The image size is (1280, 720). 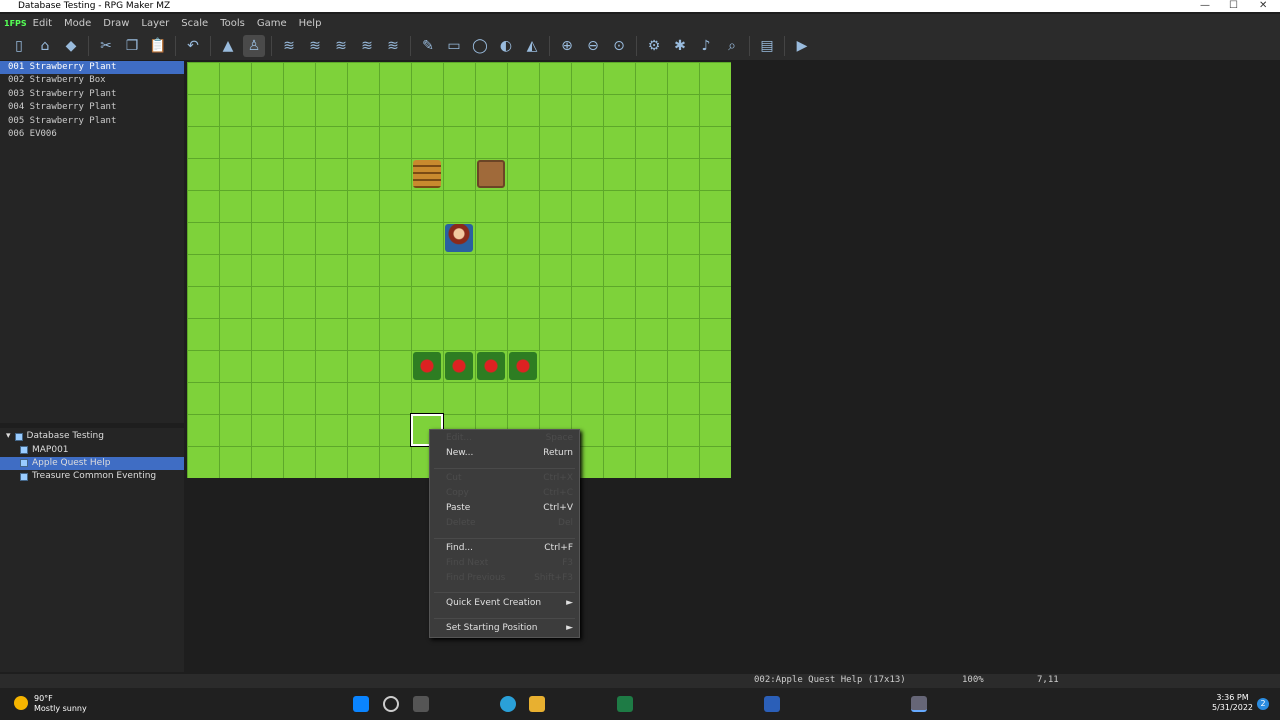 What do you see at coordinates (509, 603) in the screenshot?
I see `context-menu-item-quick-event-creation: Quick Event Creation ►` at bounding box center [509, 603].